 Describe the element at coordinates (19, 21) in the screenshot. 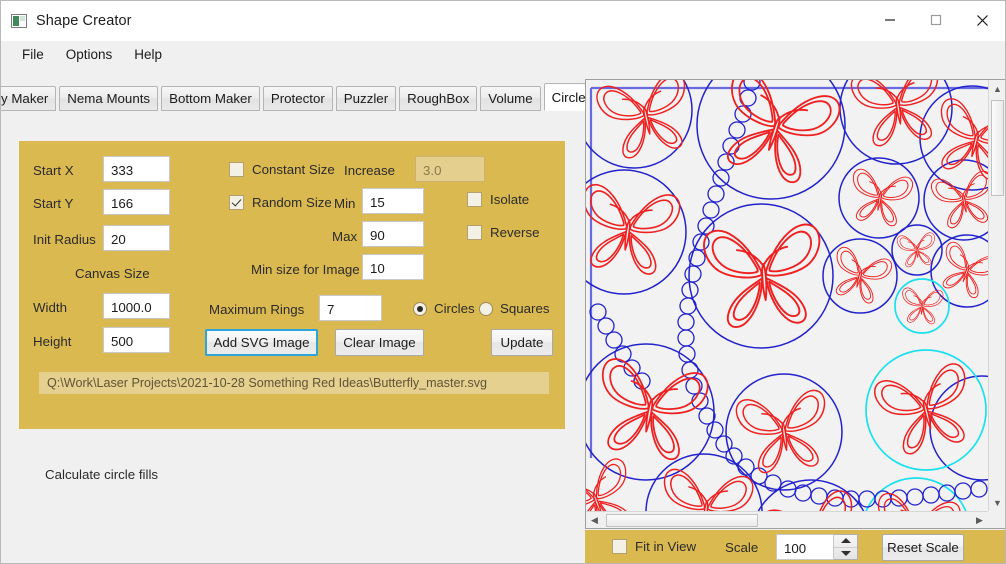

I see `app-icon` at that location.